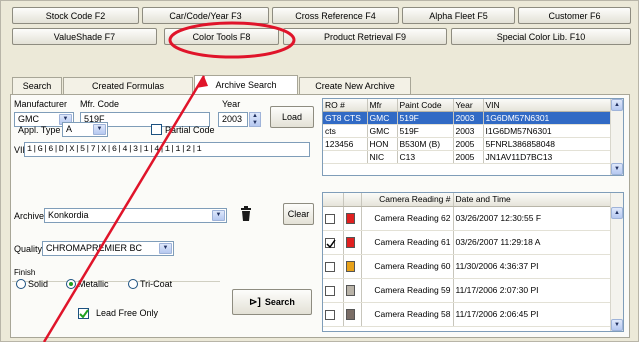 Image resolution: width=639 pixels, height=342 pixels. Describe the element at coordinates (407, 218) in the screenshot. I see `camera-reading-cell: Camera Reading 62` at that location.